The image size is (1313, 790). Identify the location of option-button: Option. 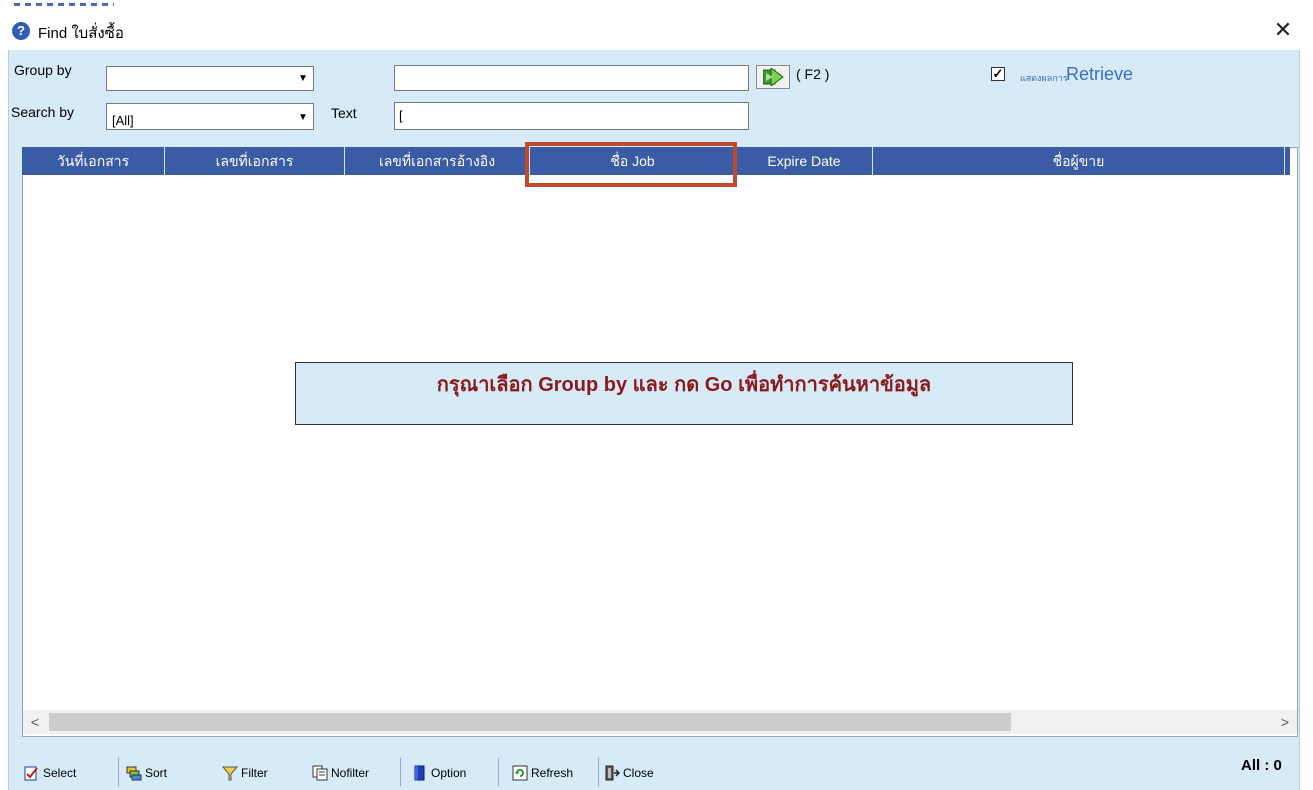
(439, 773).